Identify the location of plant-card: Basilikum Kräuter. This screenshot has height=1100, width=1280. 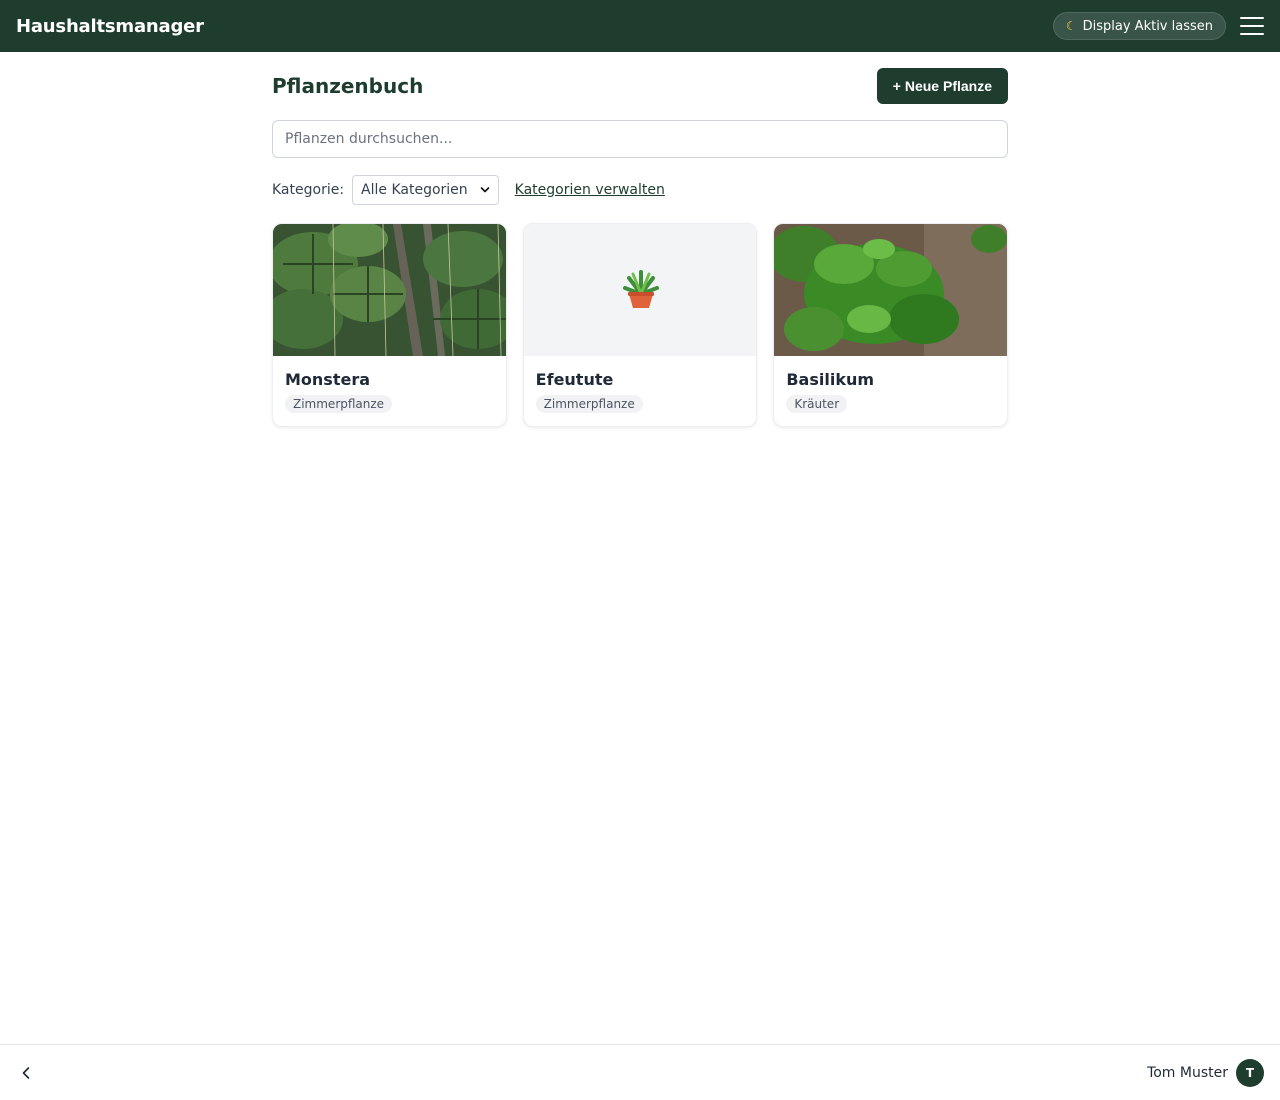
(891, 325).